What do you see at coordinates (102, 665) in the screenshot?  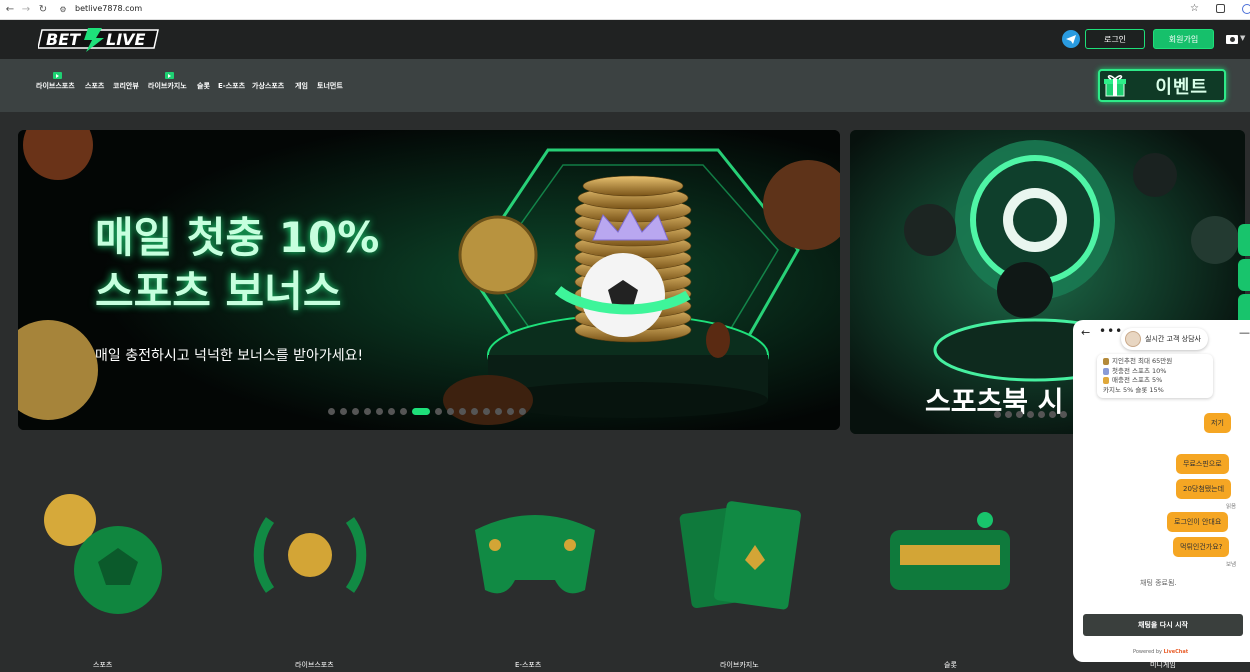 I see `category-sports-label: 스포츠` at bounding box center [102, 665].